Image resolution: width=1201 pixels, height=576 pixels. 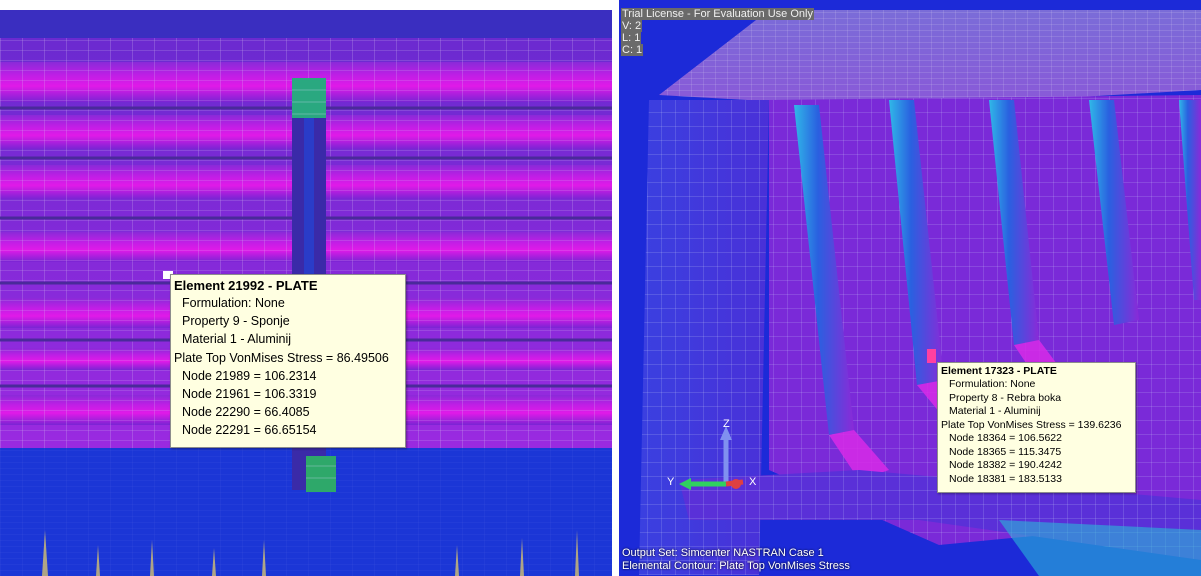 What do you see at coordinates (1005, 438) in the screenshot?
I see `tooltip-node-1: Node 18364 = 106.5622` at bounding box center [1005, 438].